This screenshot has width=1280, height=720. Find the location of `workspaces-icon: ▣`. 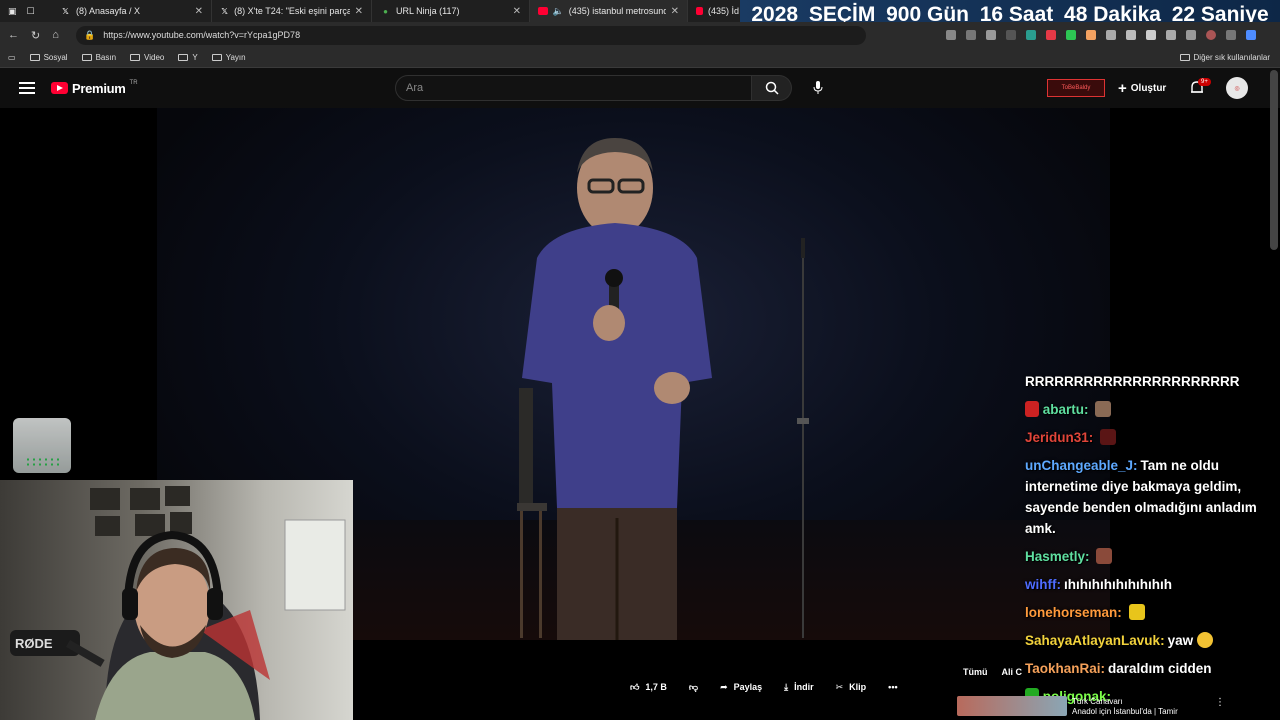

workspaces-icon: ▣ is located at coordinates (12, 11).